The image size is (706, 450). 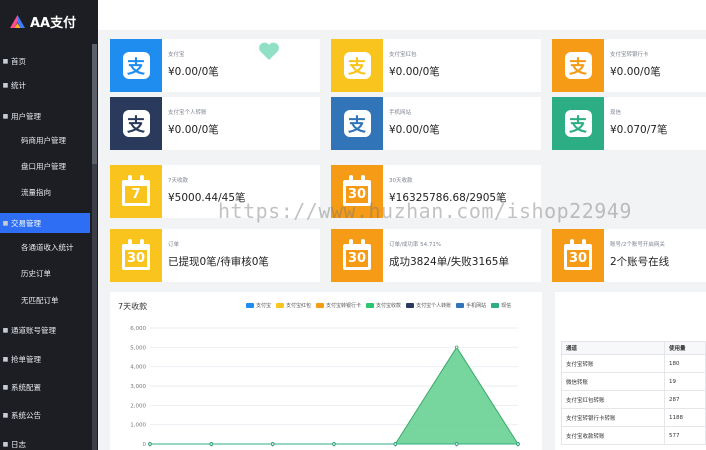 I want to click on sidebar-item: 盘口用户管理, so click(x=45, y=166).